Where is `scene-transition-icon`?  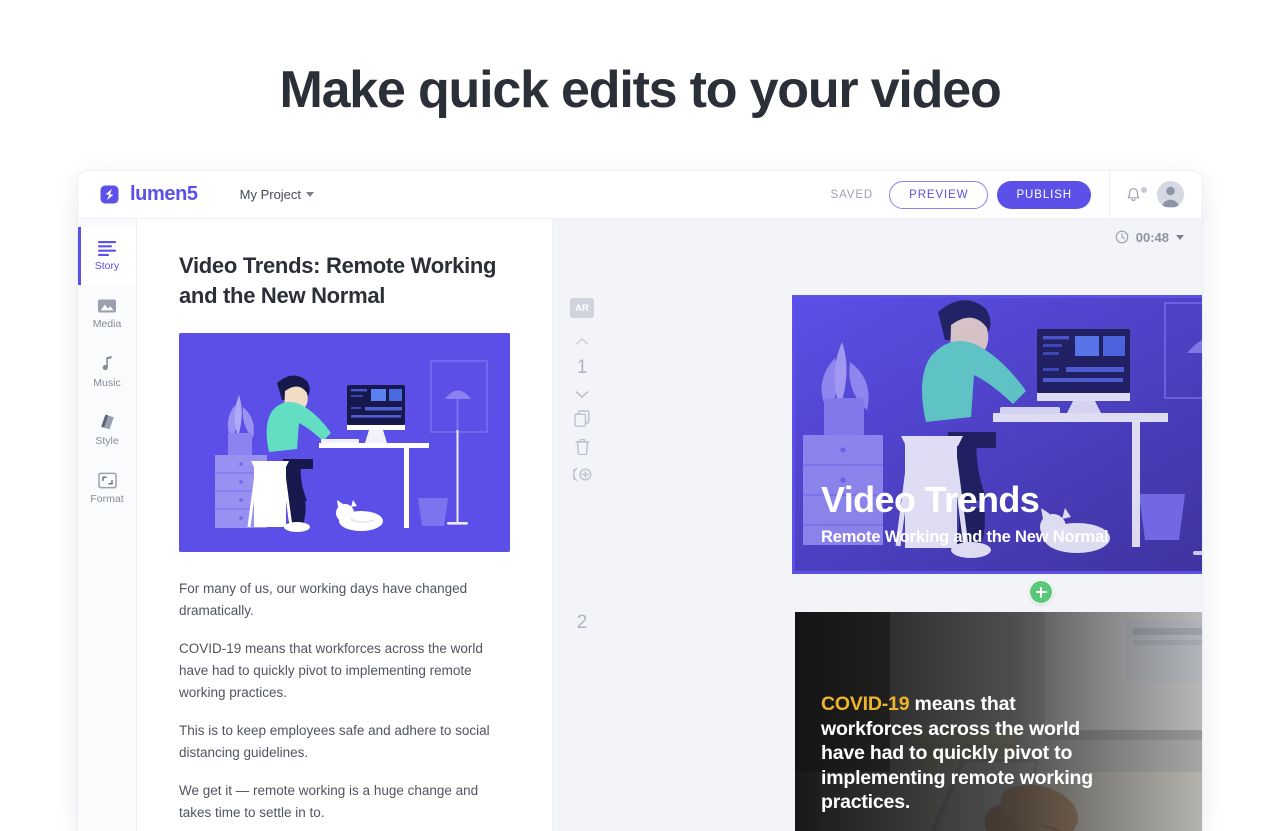 scene-transition-icon is located at coordinates (582, 474).